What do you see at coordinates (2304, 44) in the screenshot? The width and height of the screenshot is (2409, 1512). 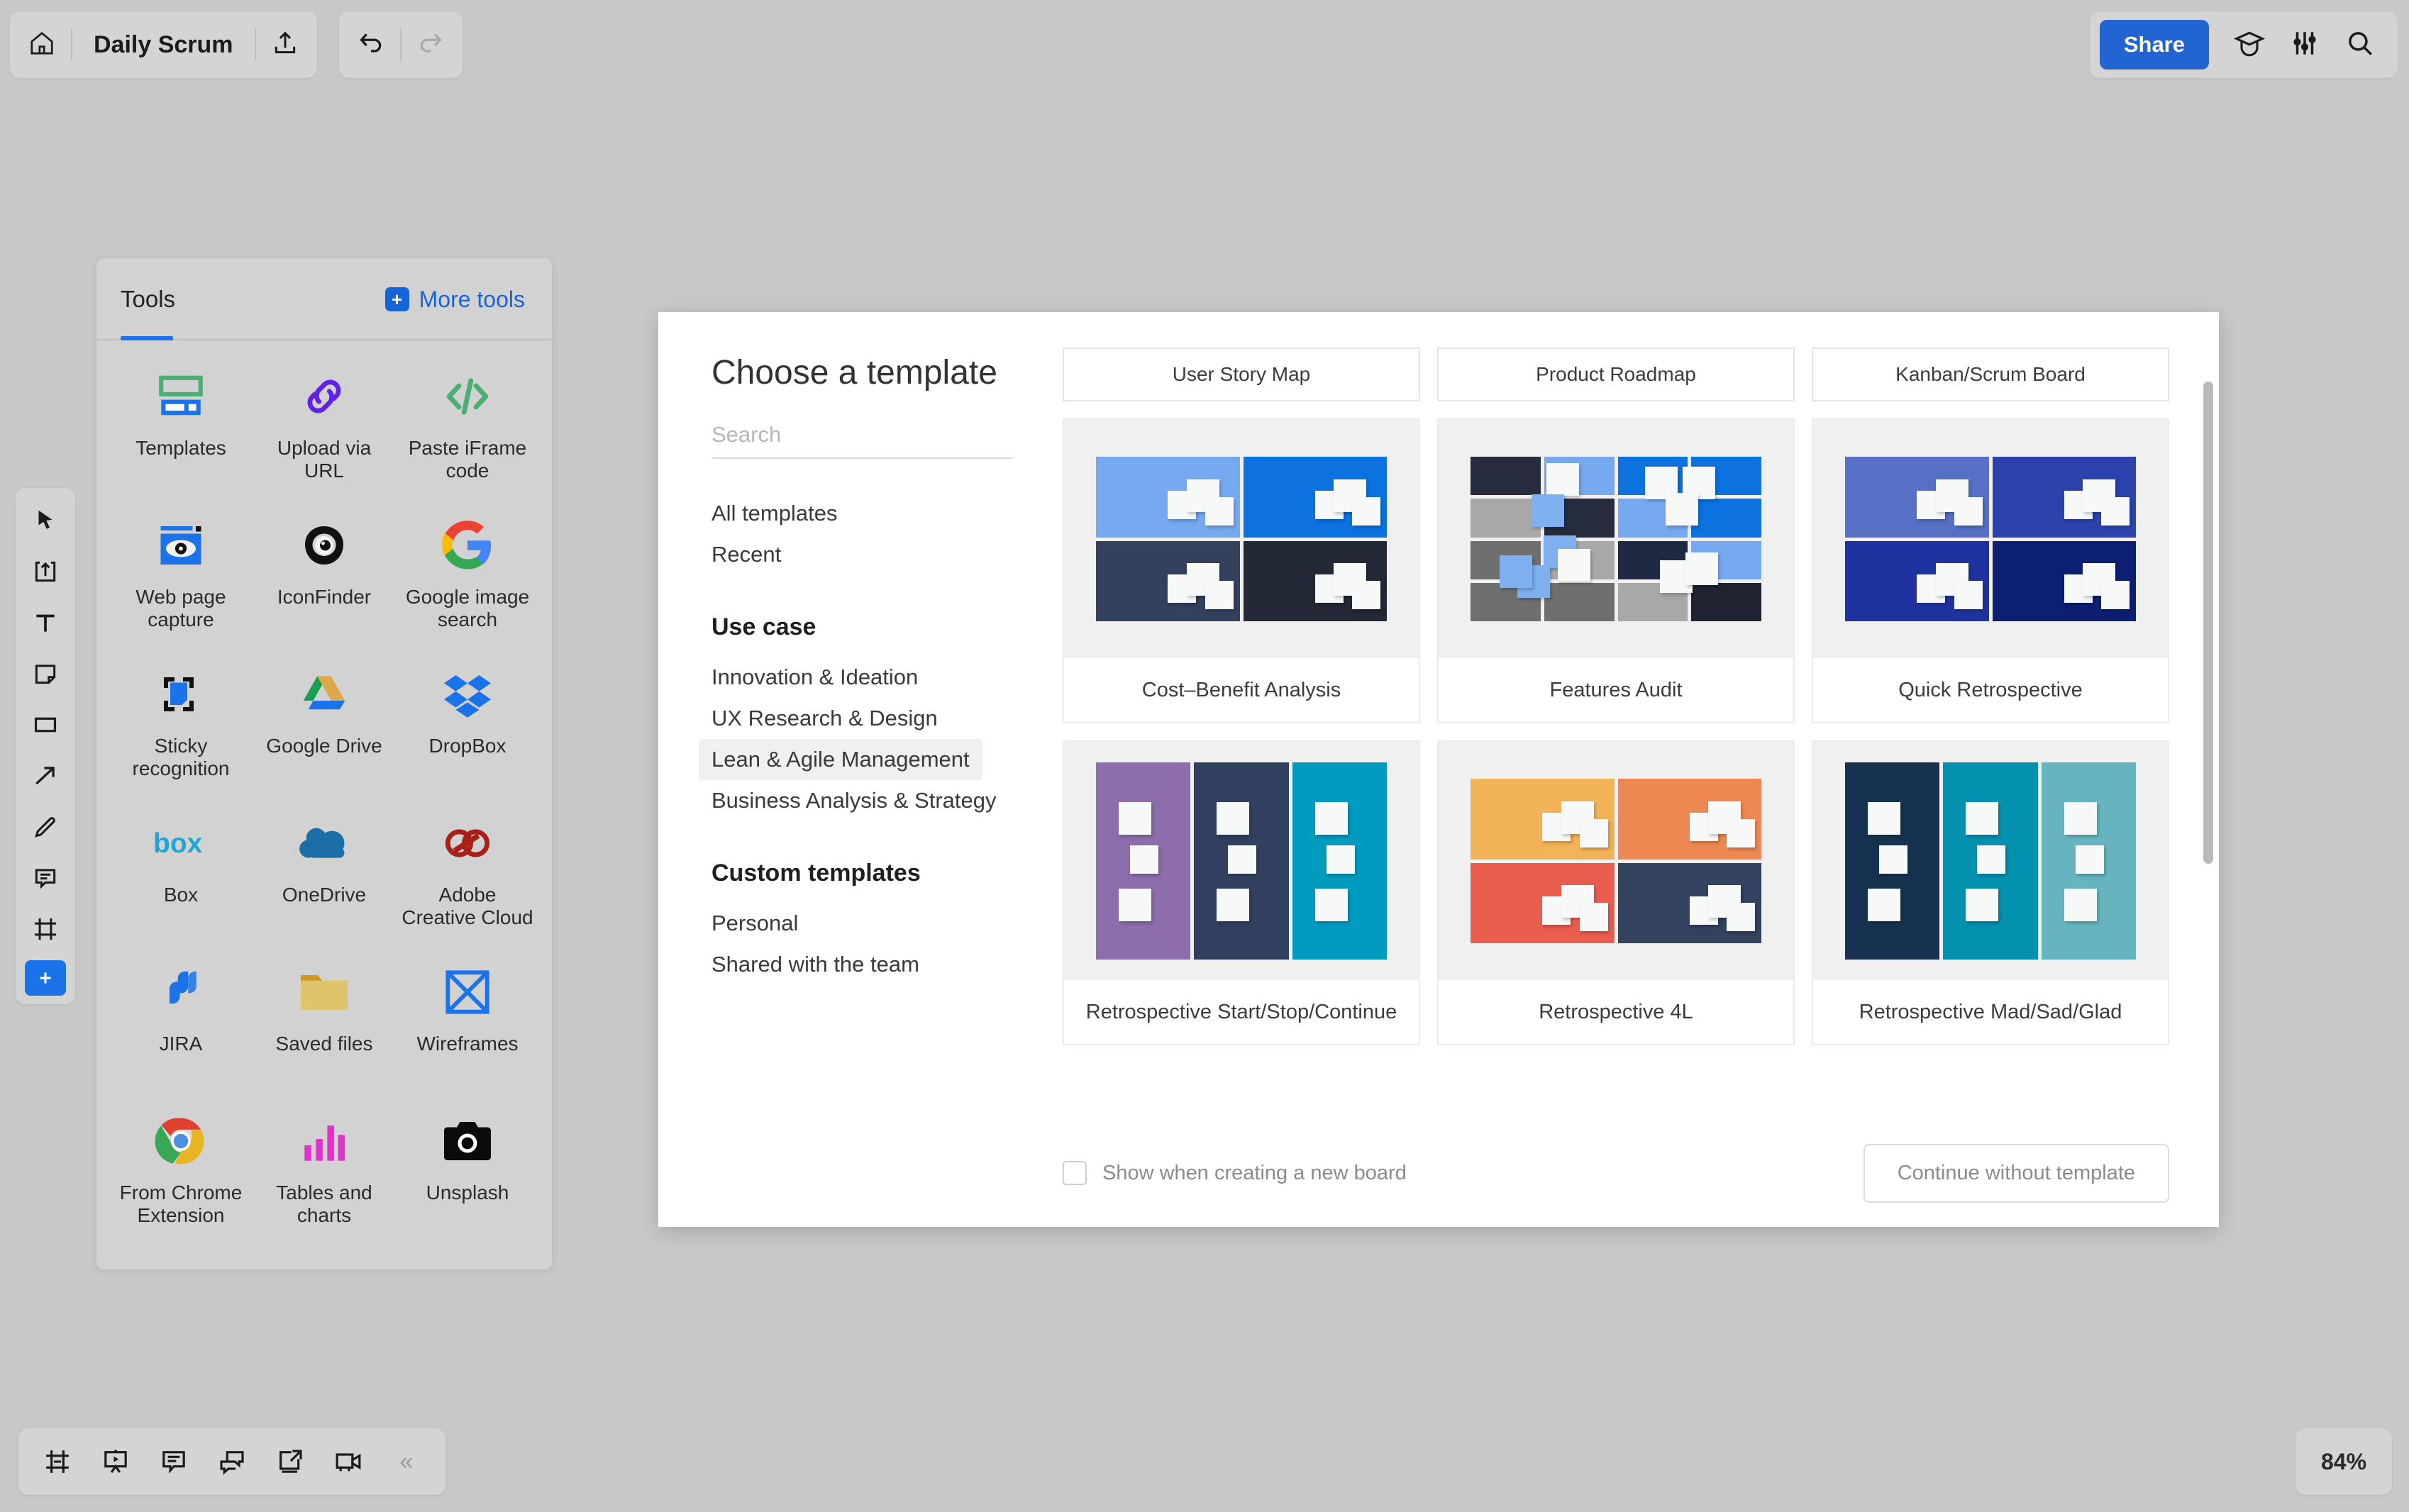 I see `settings-button` at bounding box center [2304, 44].